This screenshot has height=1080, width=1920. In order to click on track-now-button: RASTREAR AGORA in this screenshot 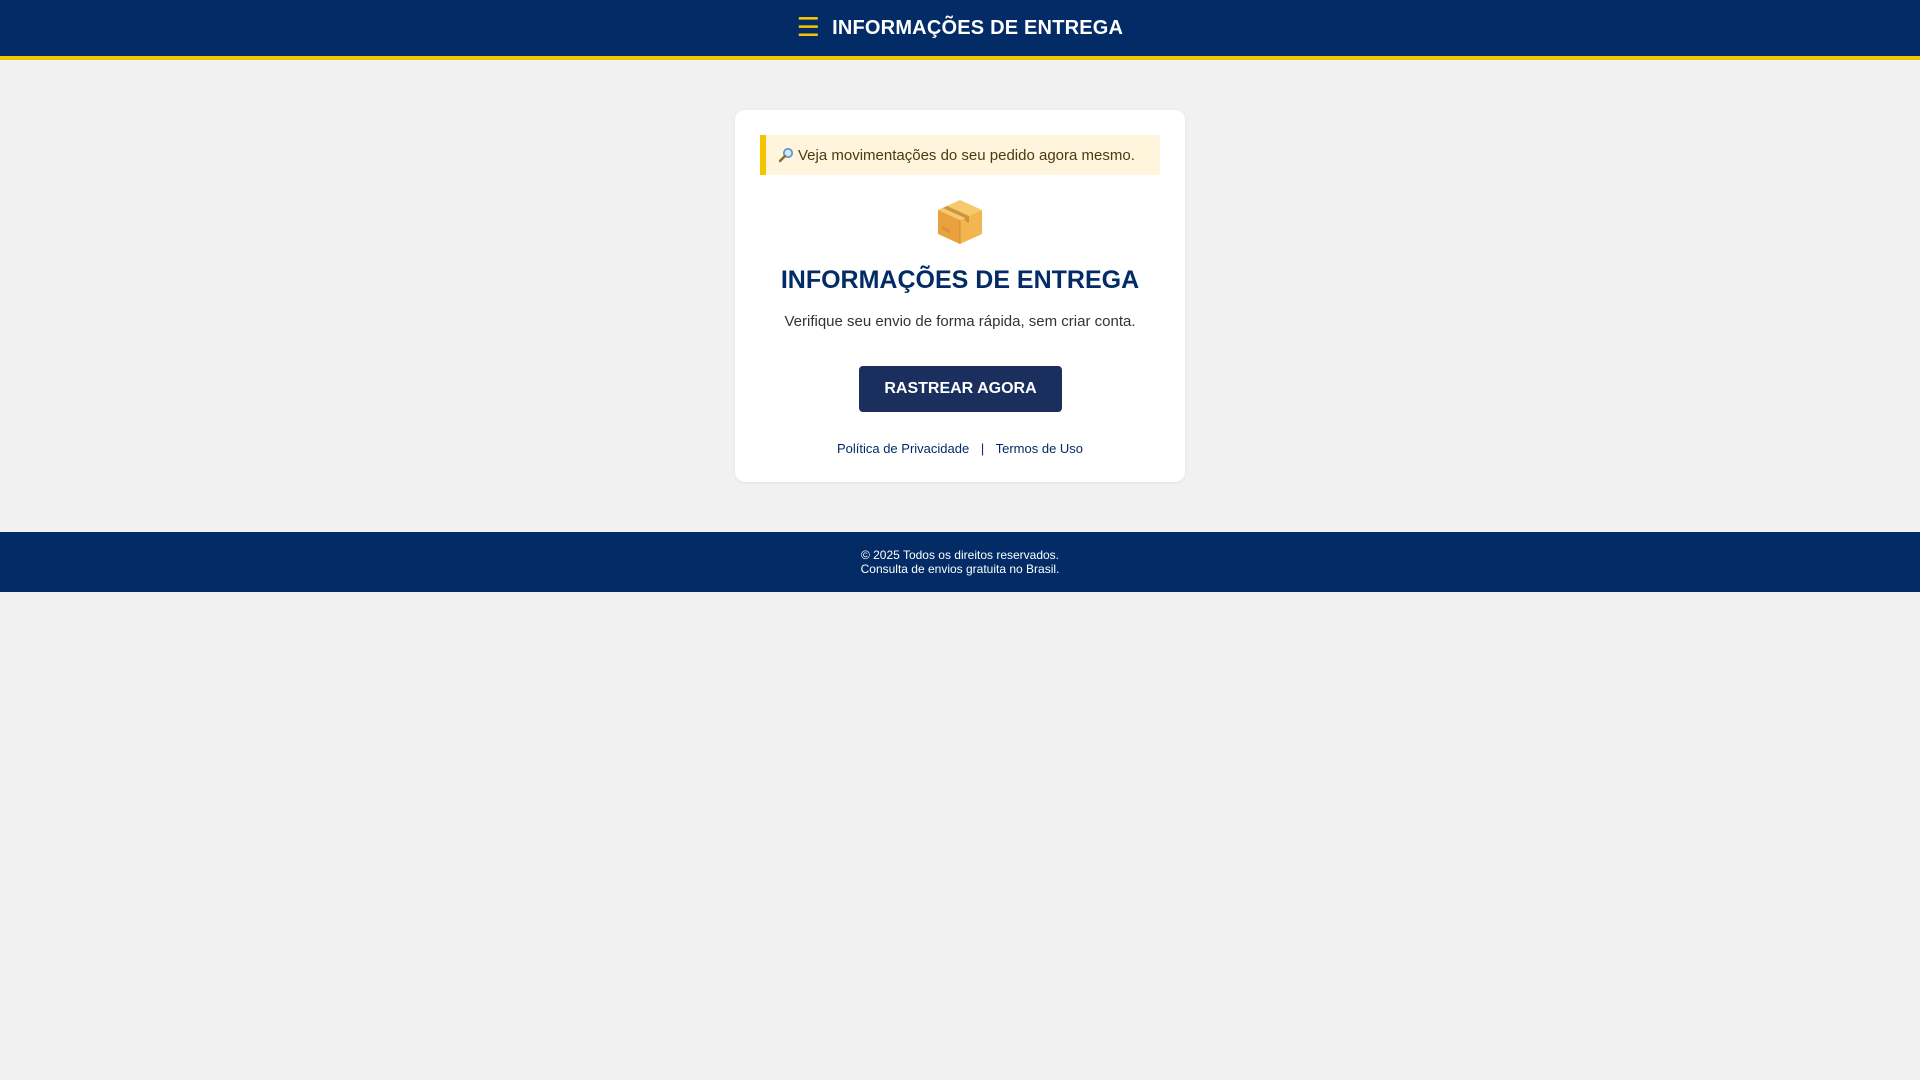, I will do `click(960, 389)`.